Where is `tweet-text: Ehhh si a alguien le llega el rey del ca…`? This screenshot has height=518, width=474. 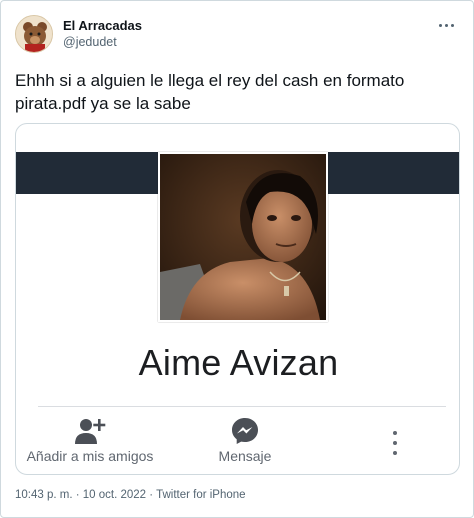
tweet-text: Ehhh si a alguien le llega el rey del ca… is located at coordinates (210, 92).